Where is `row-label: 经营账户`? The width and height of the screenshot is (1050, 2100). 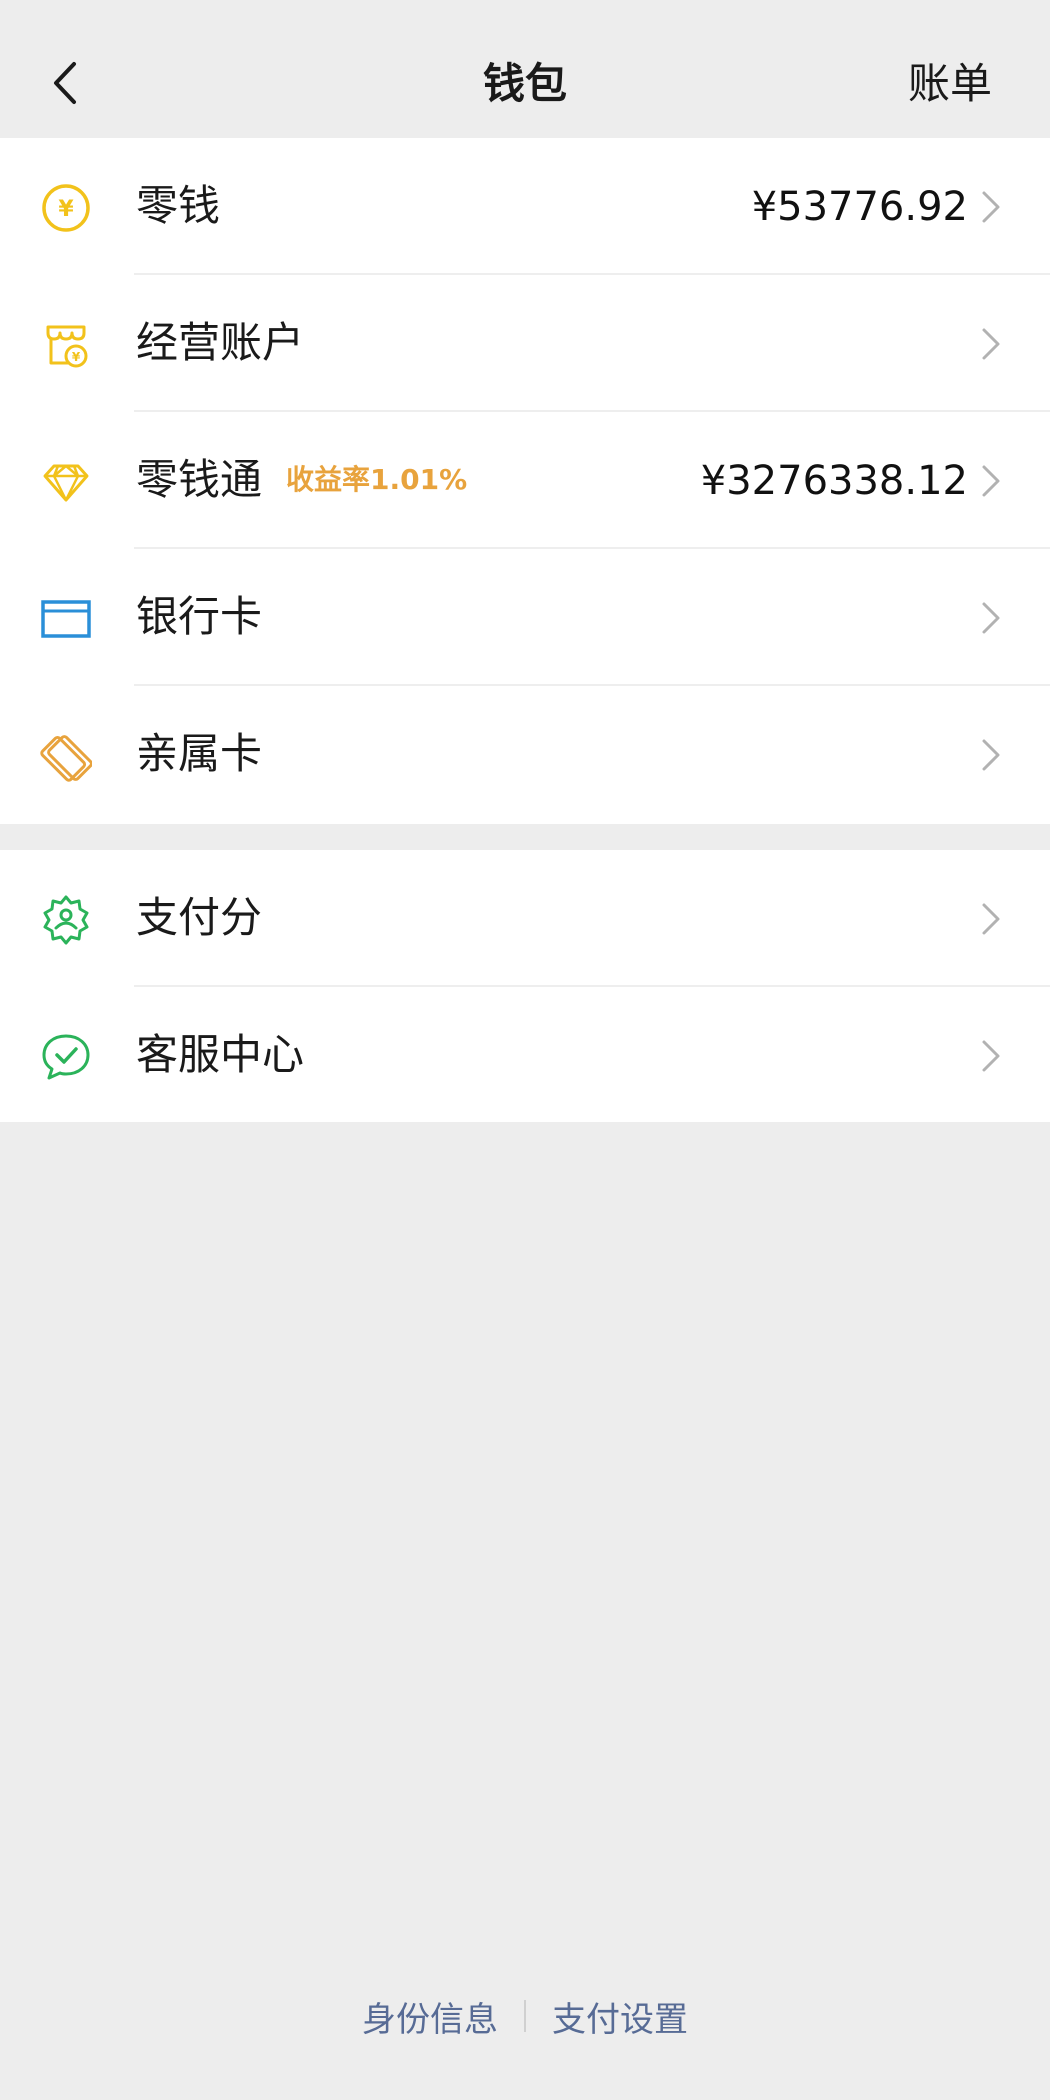 row-label: 经营账户 is located at coordinates (220, 342).